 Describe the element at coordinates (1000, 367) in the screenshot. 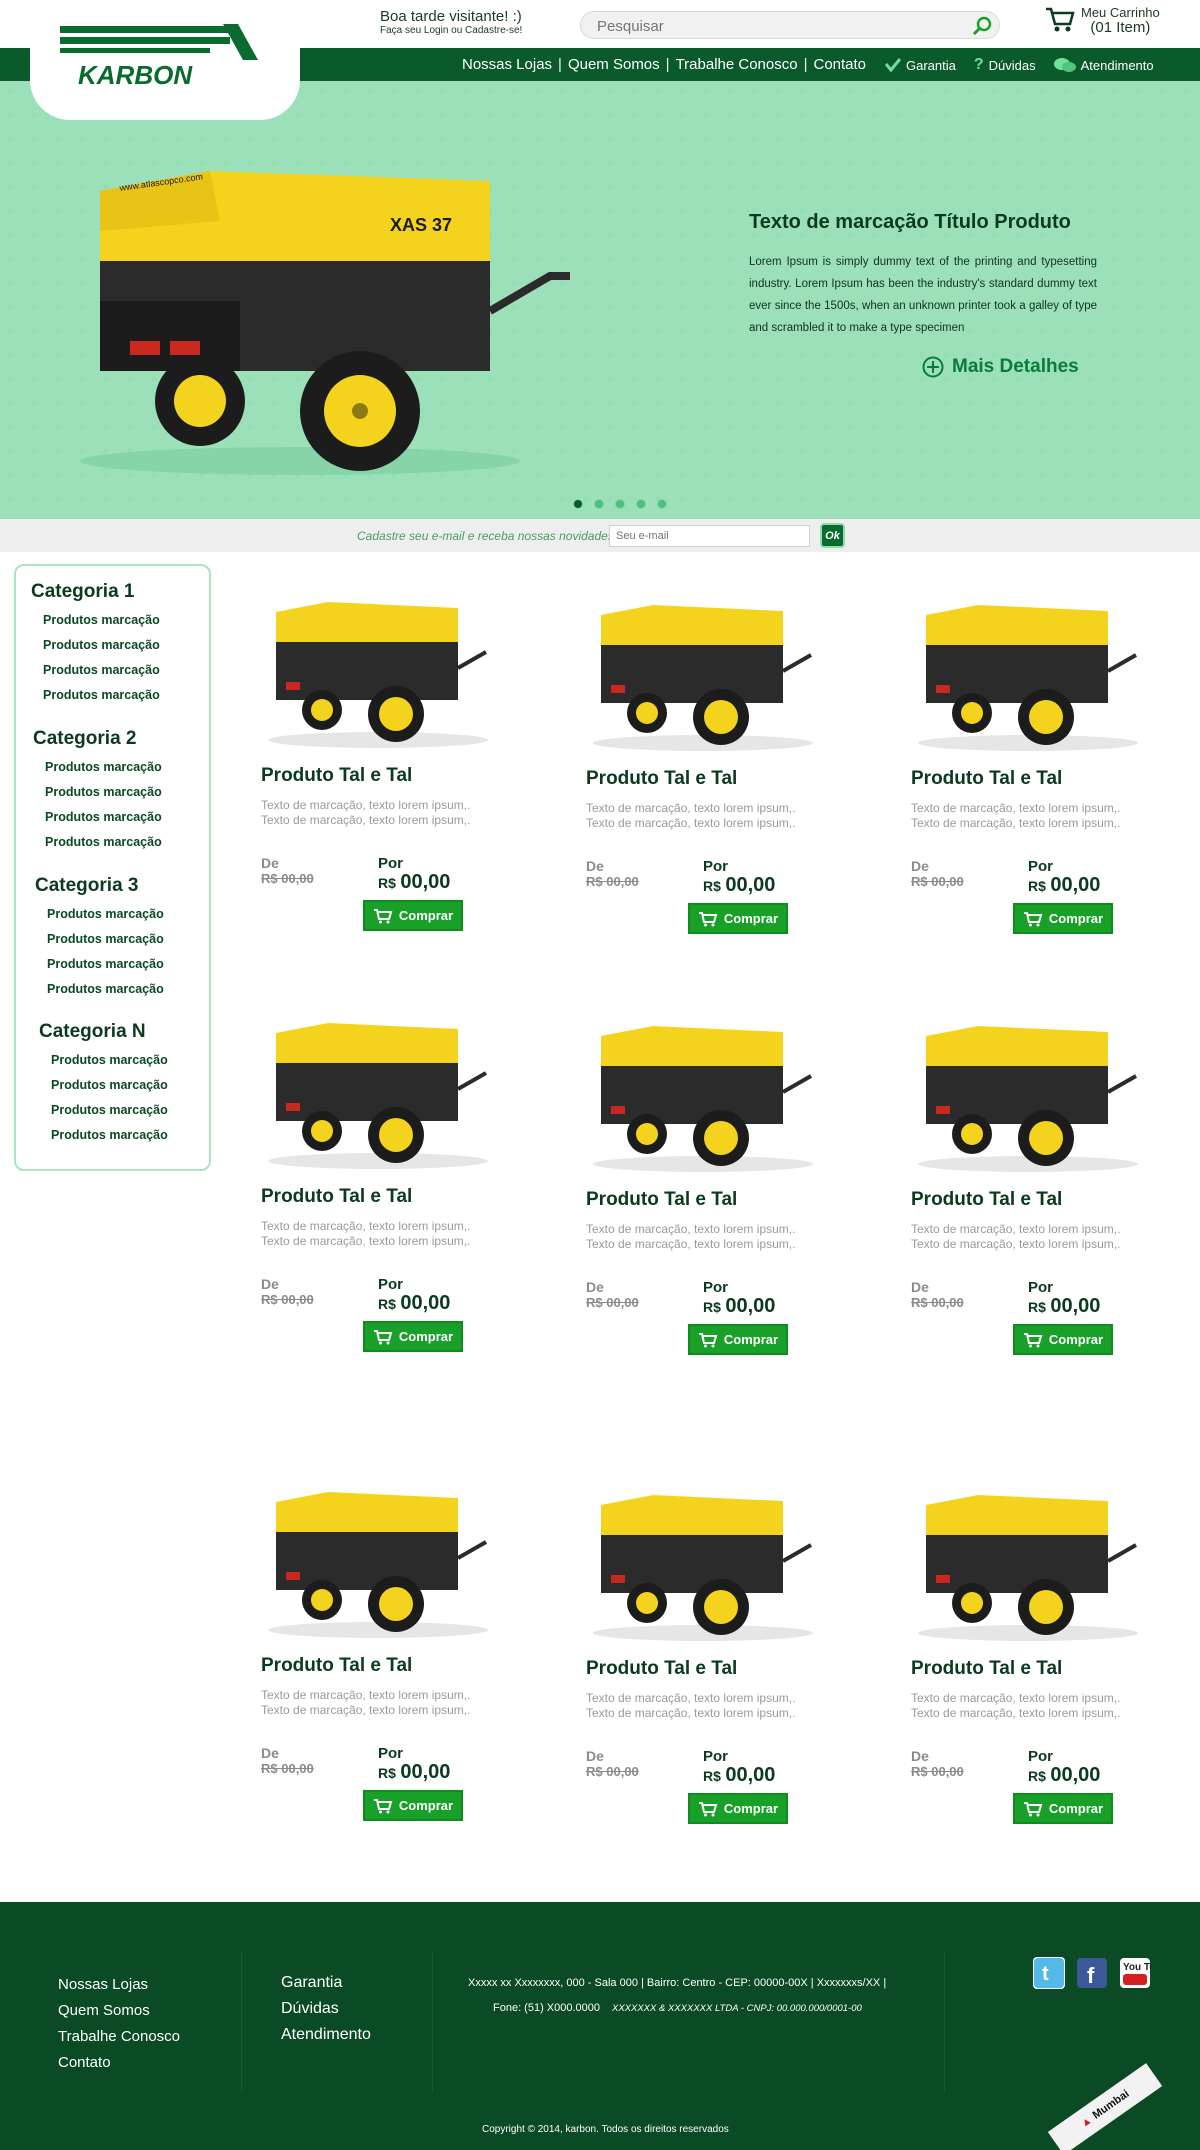

I see `more-details-button: Mais Detalhes` at that location.